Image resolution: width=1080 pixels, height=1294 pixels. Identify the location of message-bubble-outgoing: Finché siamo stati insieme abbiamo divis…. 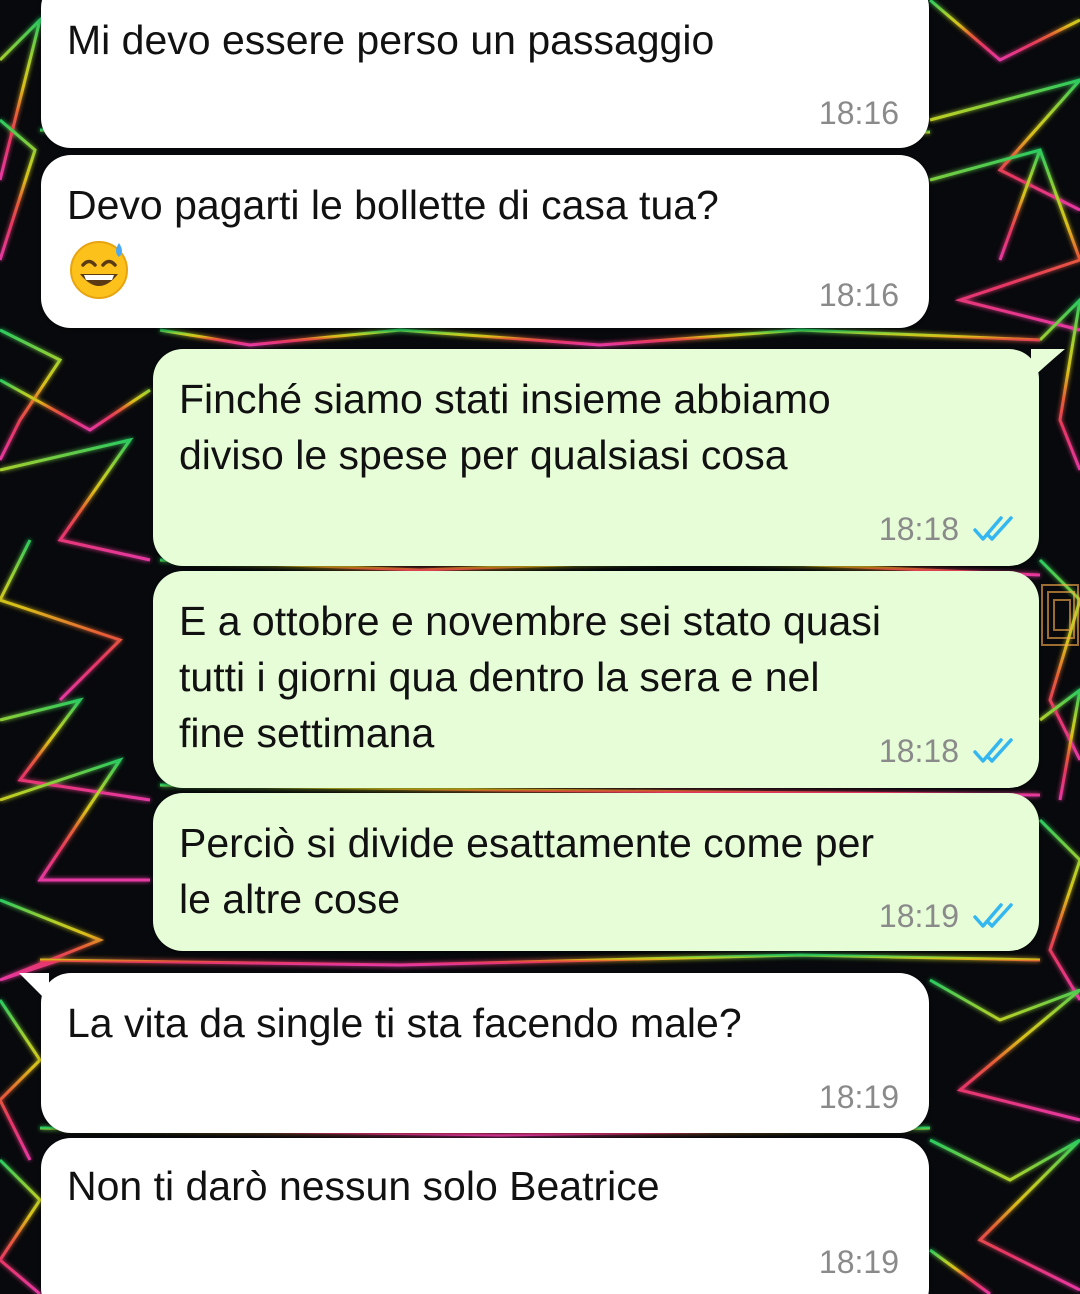
(609, 457).